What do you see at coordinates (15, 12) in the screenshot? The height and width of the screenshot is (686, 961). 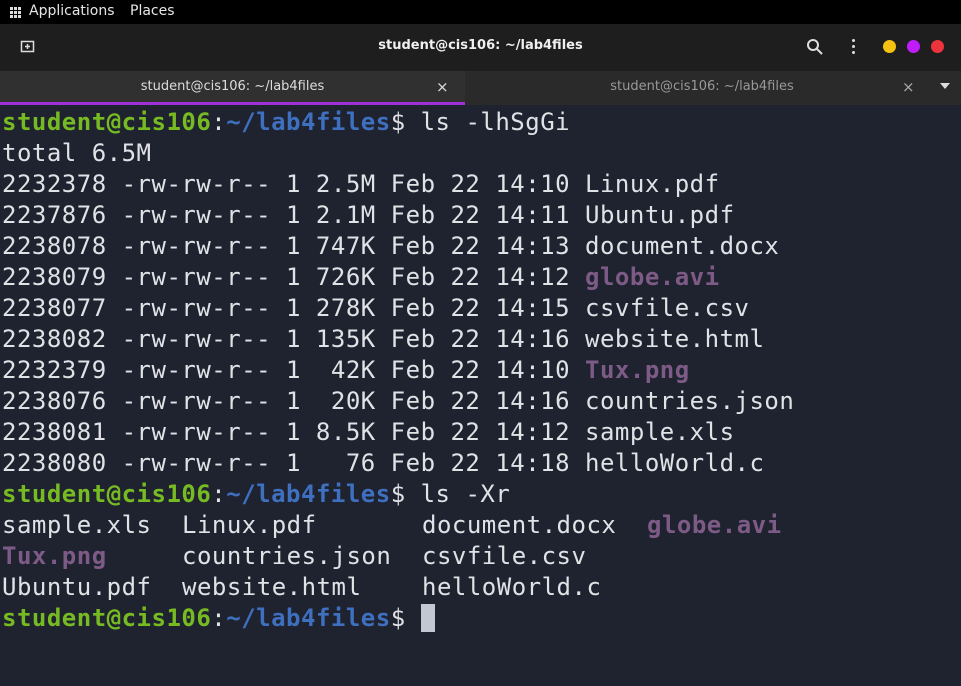 I see `applications-grid-icon` at bounding box center [15, 12].